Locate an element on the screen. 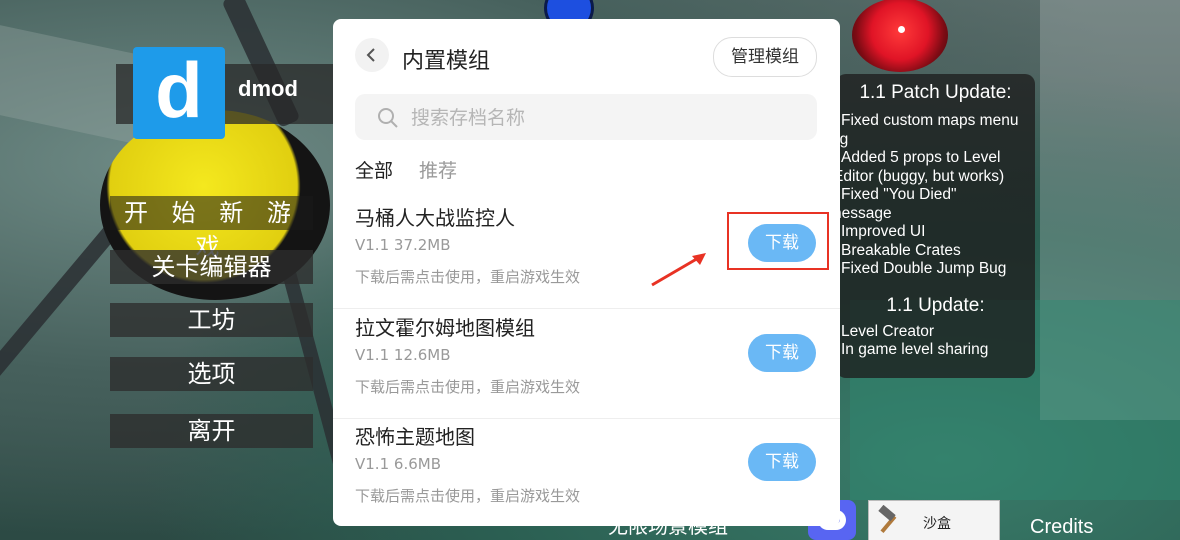  dialog-title: 内置模组 is located at coordinates (446, 61).